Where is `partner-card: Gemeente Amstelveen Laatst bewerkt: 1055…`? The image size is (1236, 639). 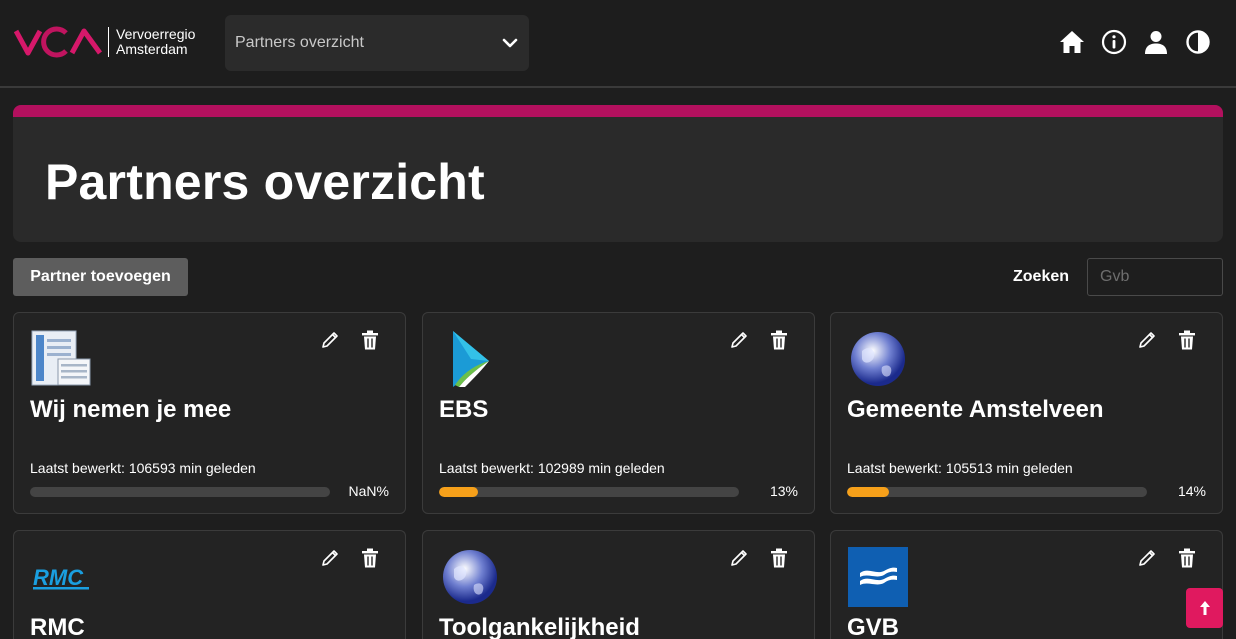
partner-card: Gemeente Amstelveen Laatst bewerkt: 1055… is located at coordinates (1026, 413).